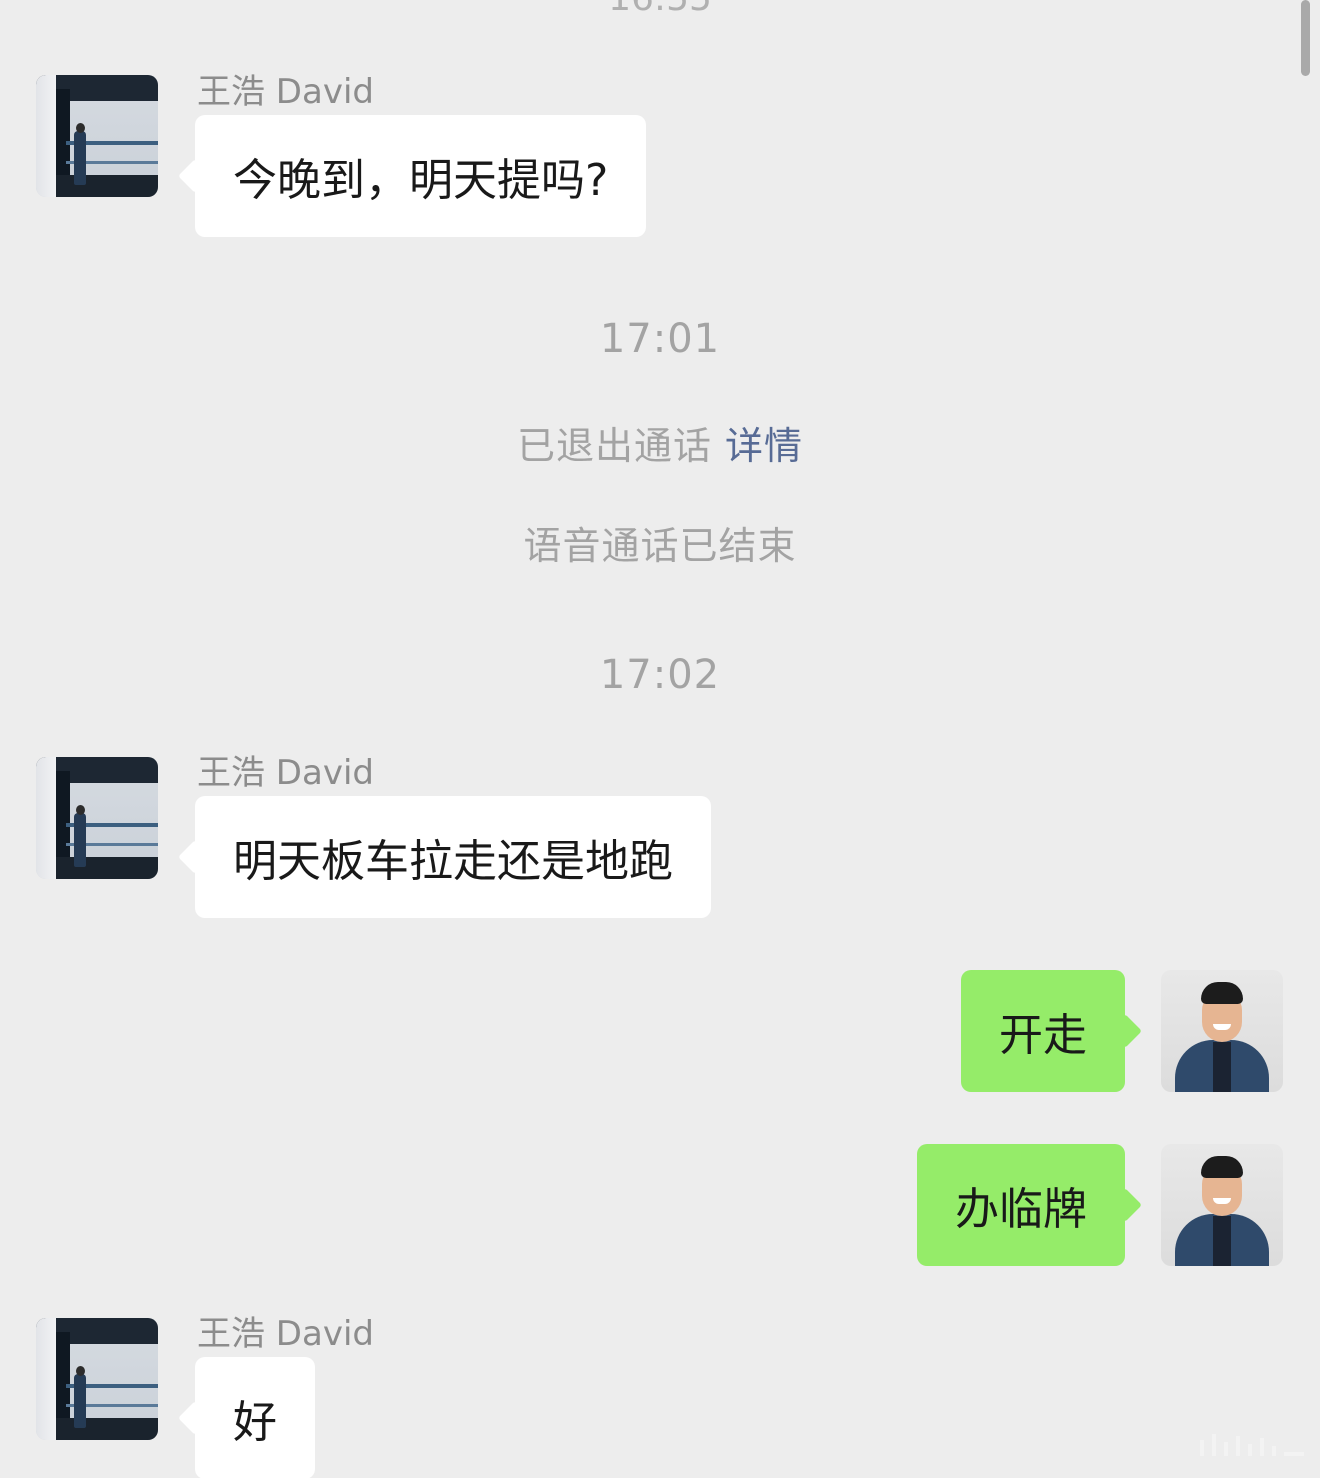  I want to click on message-text: 开走, so click(1043, 1035).